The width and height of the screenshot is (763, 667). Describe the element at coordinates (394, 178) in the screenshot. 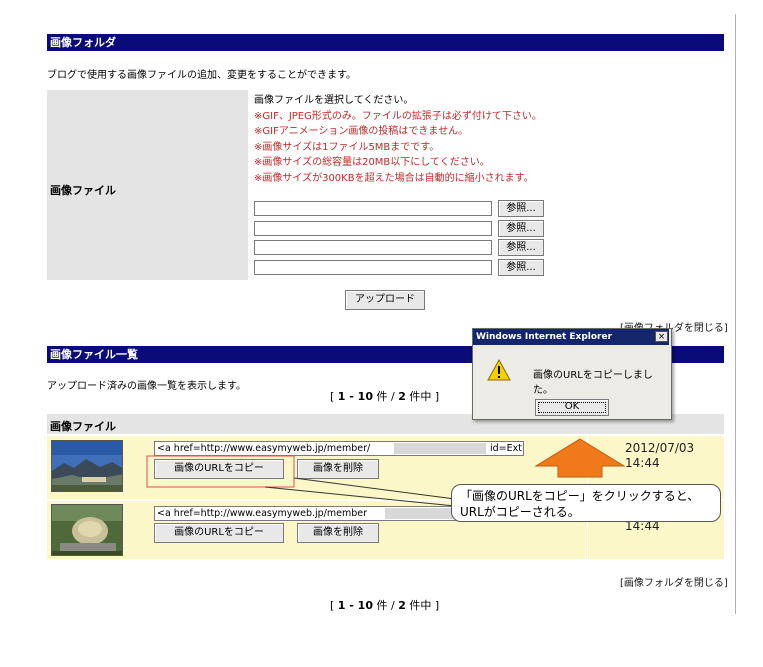

I see `note-rule: ※画像サイズが300KBを超えた場合は自動的に縮小されます。` at that location.